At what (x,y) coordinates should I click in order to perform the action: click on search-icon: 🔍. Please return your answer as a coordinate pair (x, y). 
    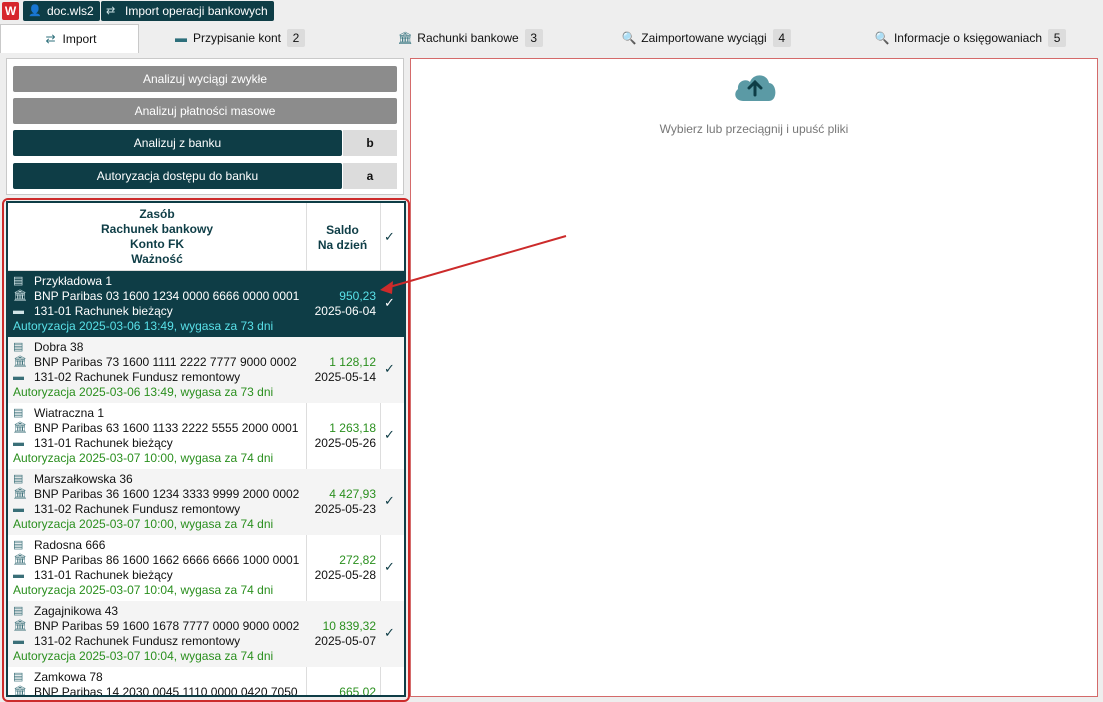
    Looking at the image, I should click on (882, 38).